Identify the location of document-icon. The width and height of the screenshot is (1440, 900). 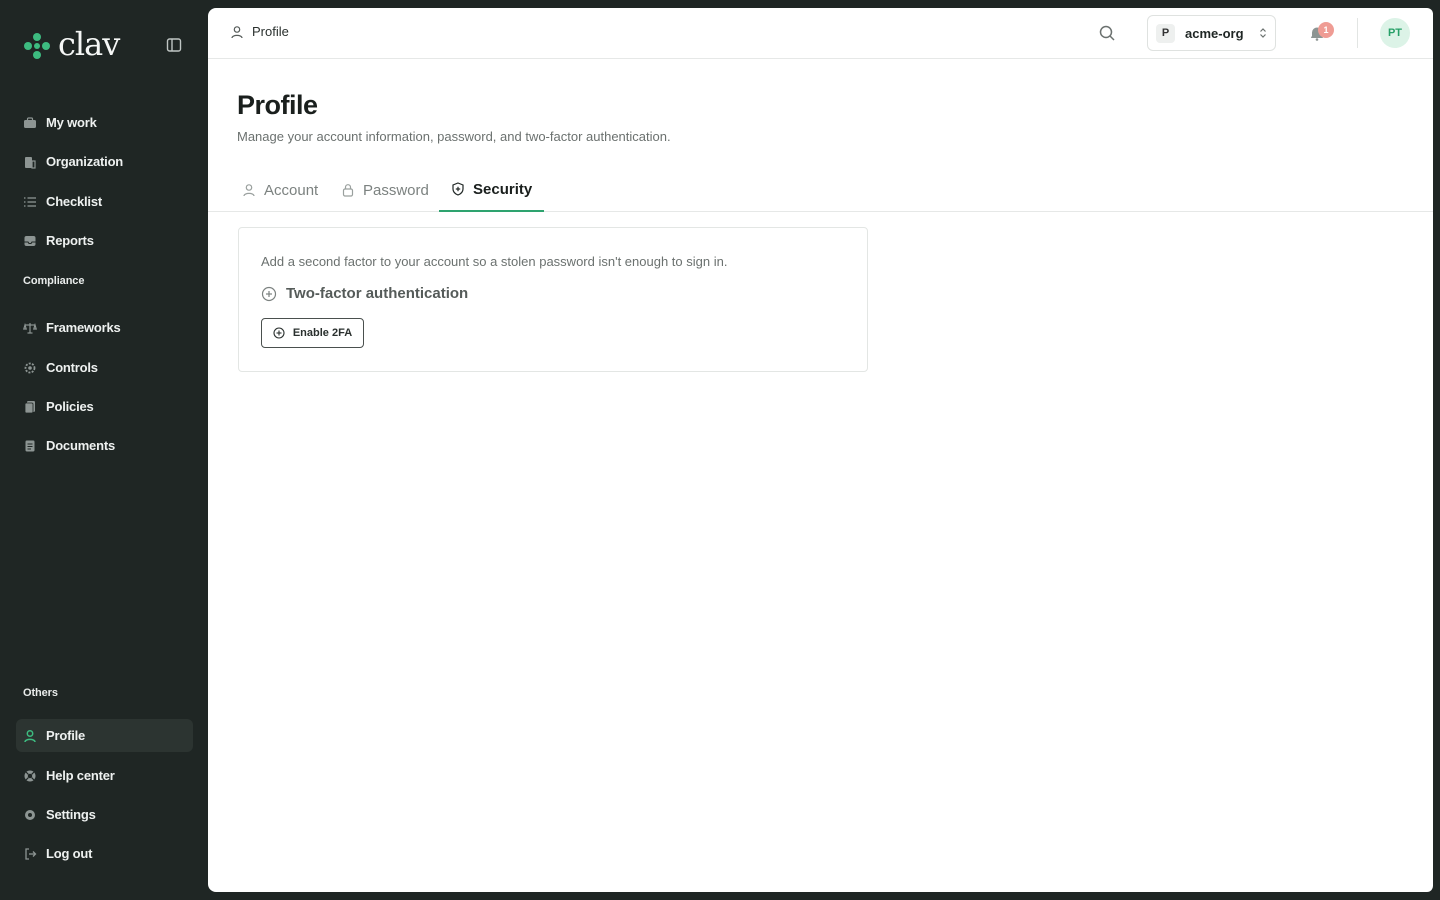
(30, 446).